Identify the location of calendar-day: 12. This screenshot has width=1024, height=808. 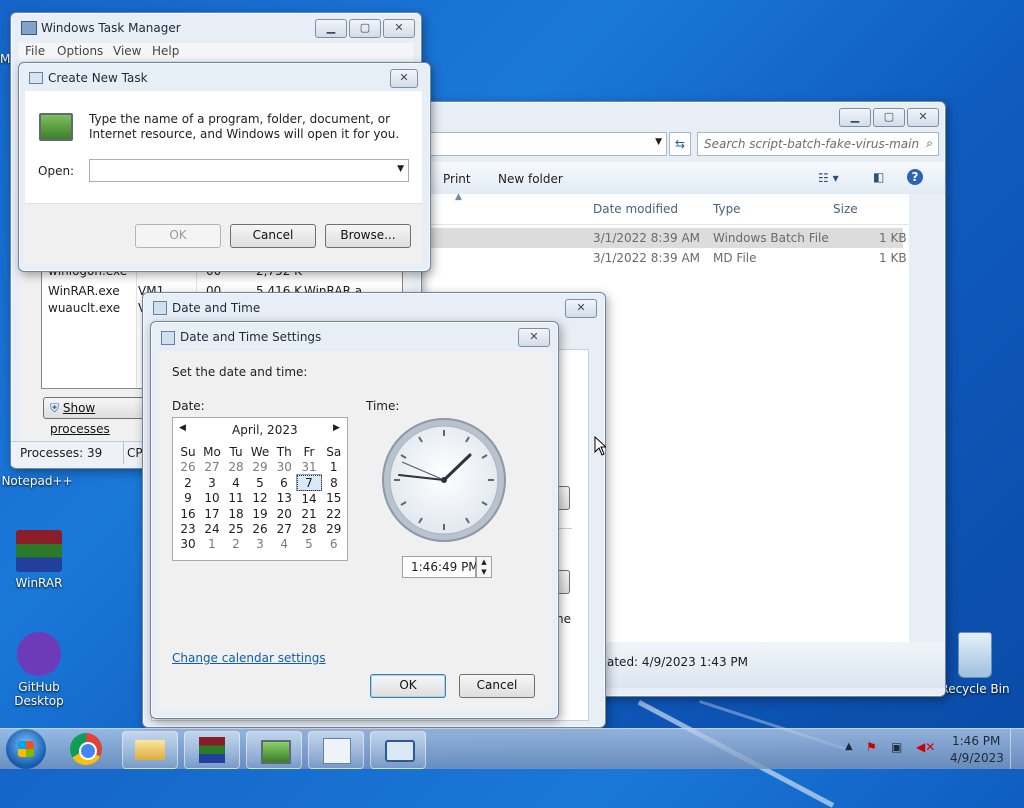
(260, 499).